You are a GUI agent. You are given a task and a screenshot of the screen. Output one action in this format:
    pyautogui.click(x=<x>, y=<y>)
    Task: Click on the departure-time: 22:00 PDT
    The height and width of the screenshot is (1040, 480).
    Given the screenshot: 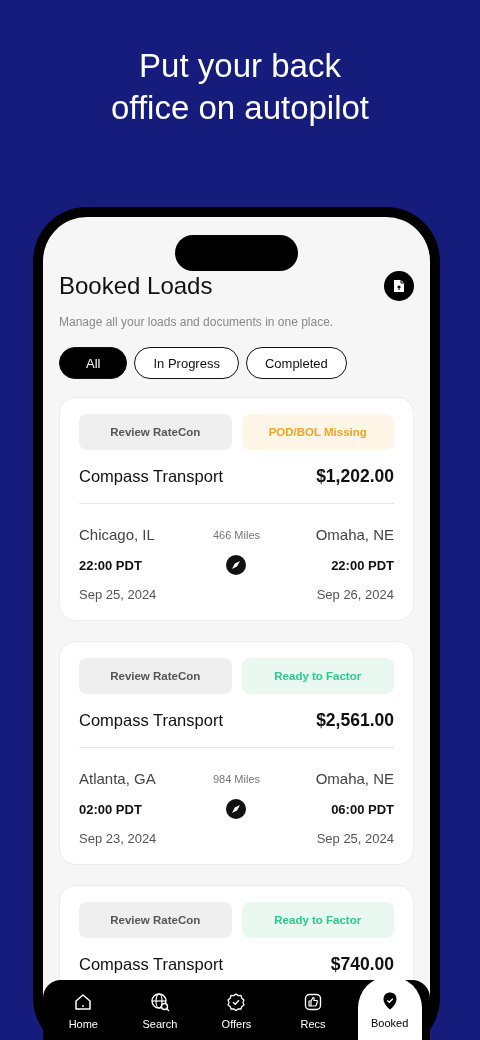 What is the action you would take?
    pyautogui.click(x=111, y=565)
    